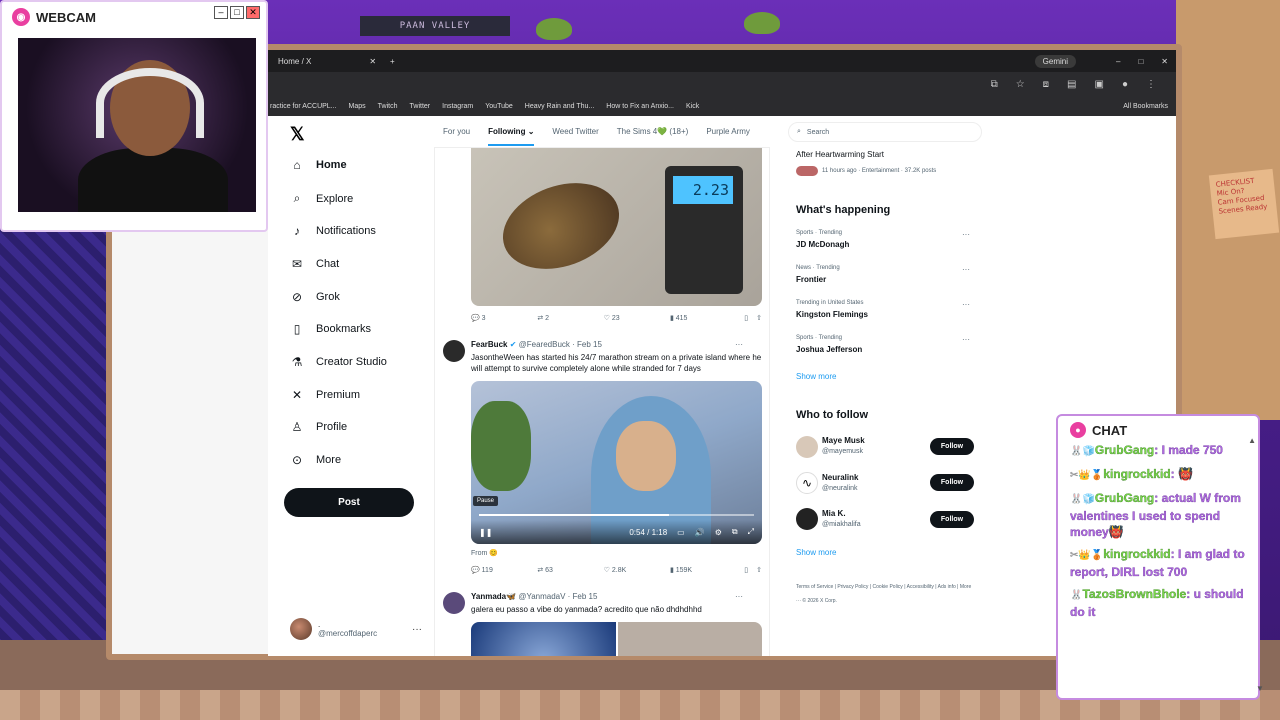 This screenshot has height=720, width=1280. I want to click on neuralink-icon: ∿, so click(807, 483).